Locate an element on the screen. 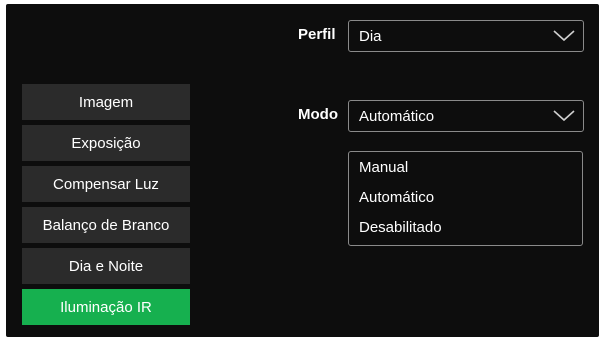 Image resolution: width=605 pixels, height=341 pixels. profile-label: Perfil is located at coordinates (317, 34).